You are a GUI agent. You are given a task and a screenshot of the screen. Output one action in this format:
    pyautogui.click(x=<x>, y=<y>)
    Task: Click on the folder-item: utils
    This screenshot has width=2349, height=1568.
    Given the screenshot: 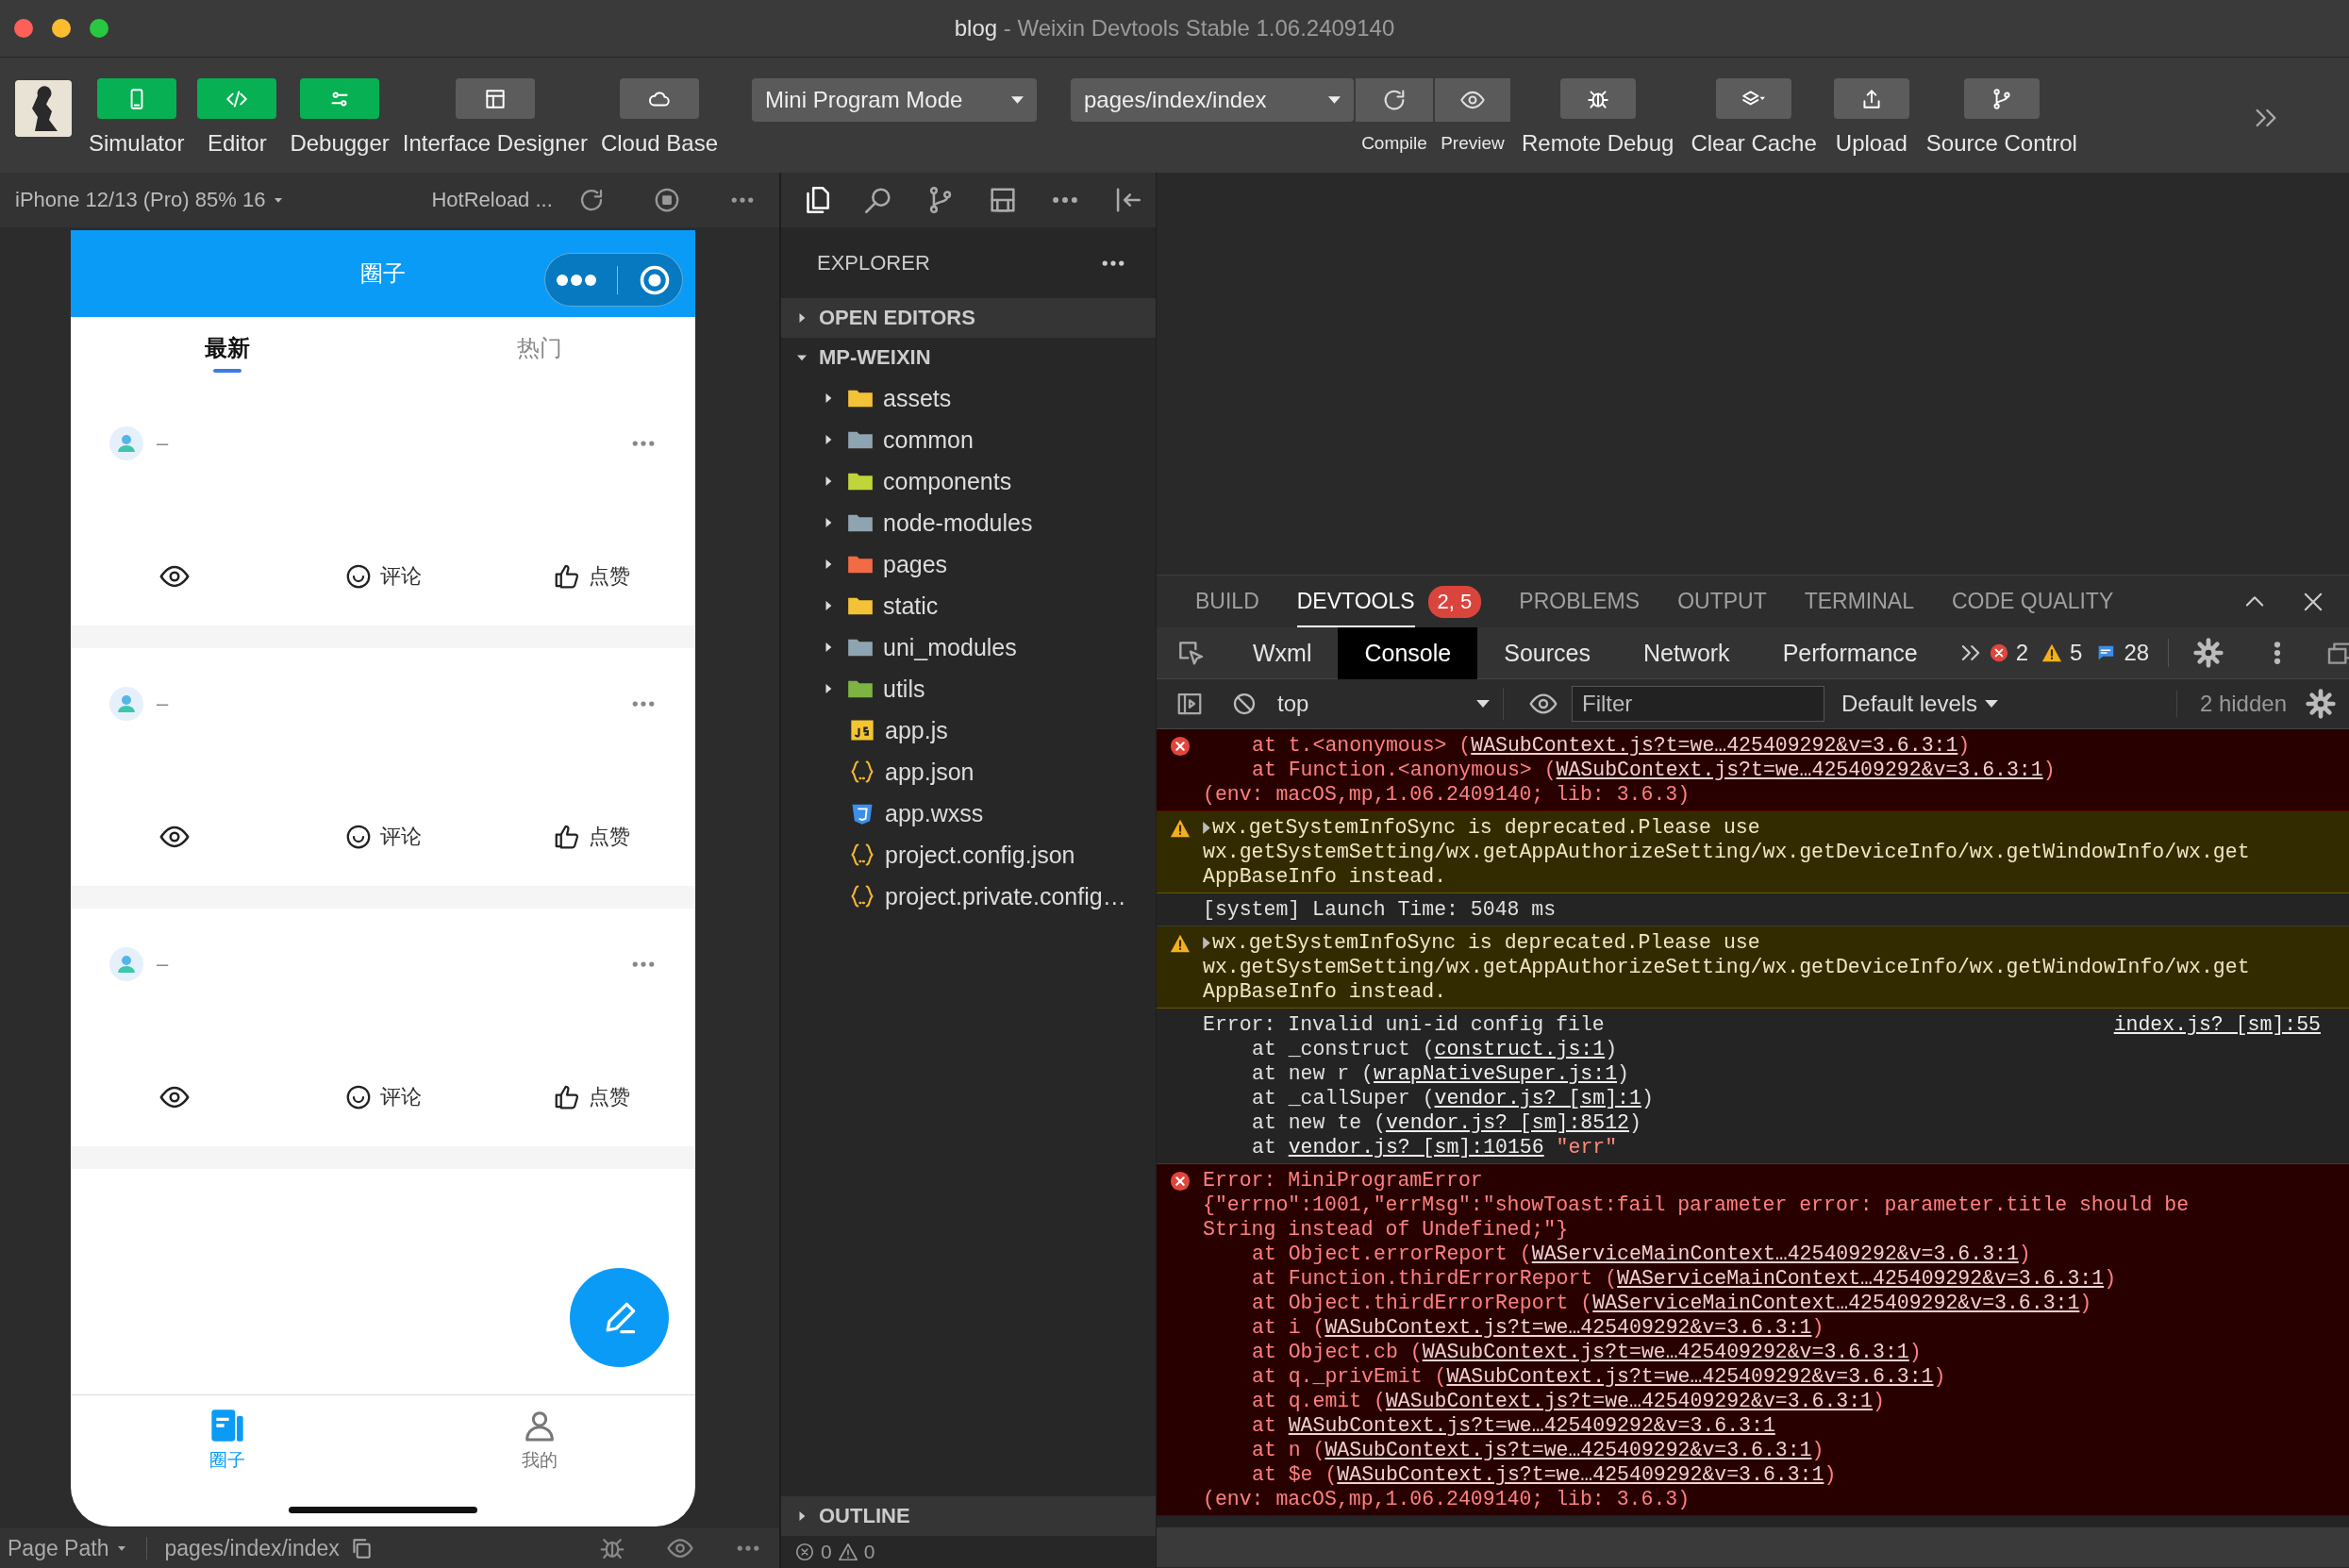 What is the action you would take?
    pyautogui.click(x=968, y=688)
    